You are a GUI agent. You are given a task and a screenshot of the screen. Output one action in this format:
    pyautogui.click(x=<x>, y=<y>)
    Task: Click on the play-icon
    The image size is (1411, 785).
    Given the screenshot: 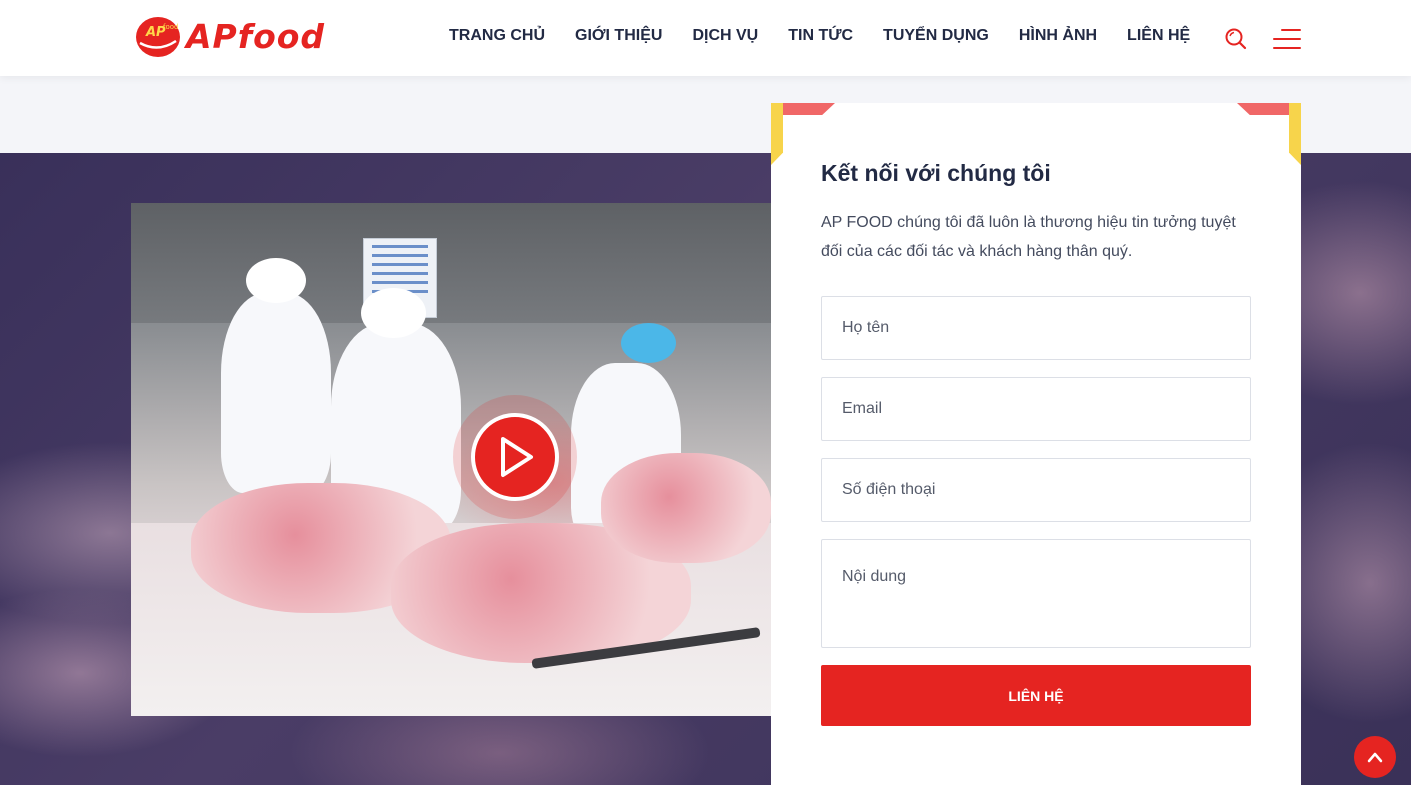 What is the action you would take?
    pyautogui.click(x=517, y=457)
    